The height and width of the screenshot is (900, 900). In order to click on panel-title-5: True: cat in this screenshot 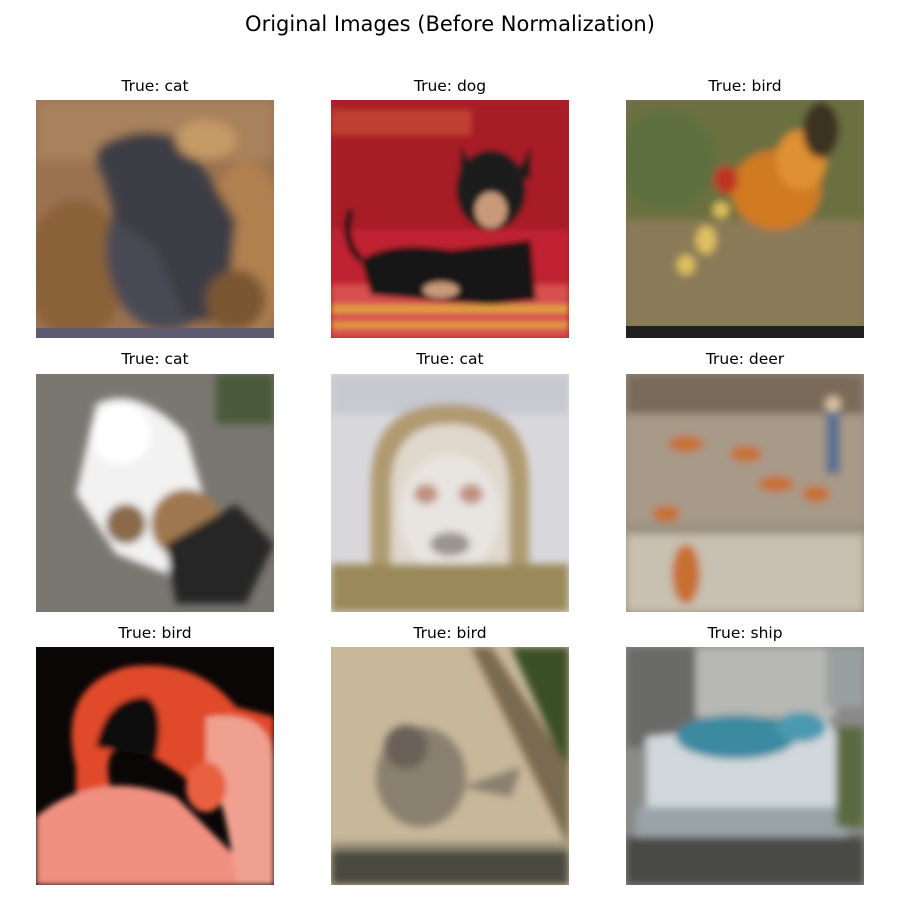, I will do `click(450, 359)`.